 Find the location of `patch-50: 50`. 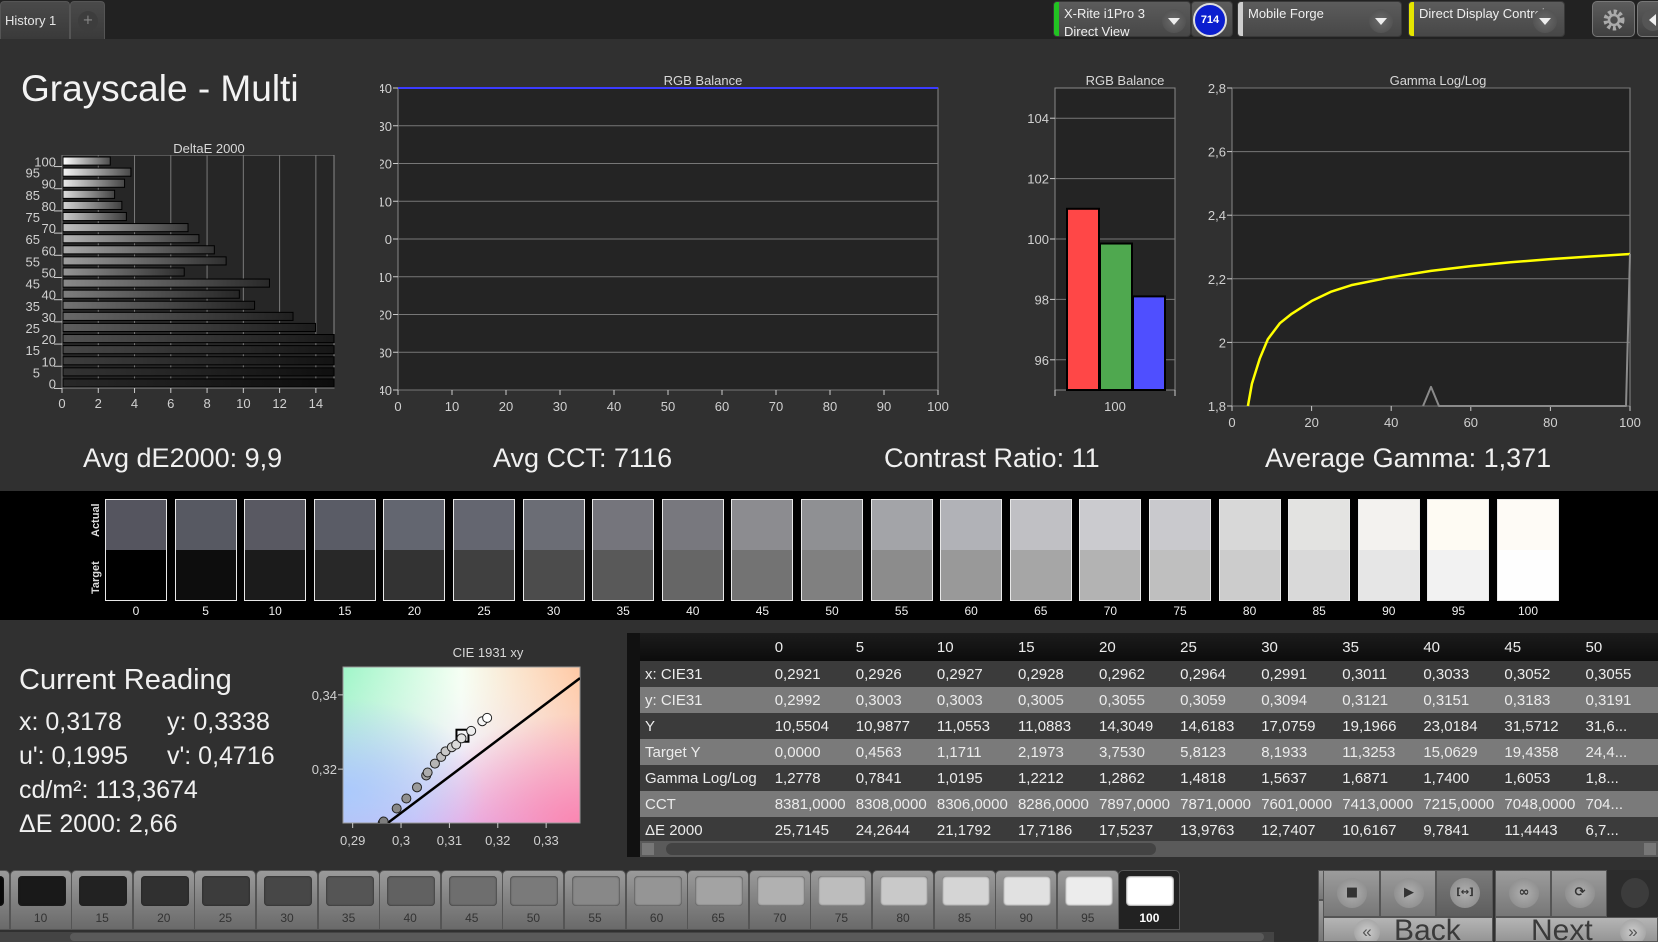

patch-50: 50 is located at coordinates (533, 900).